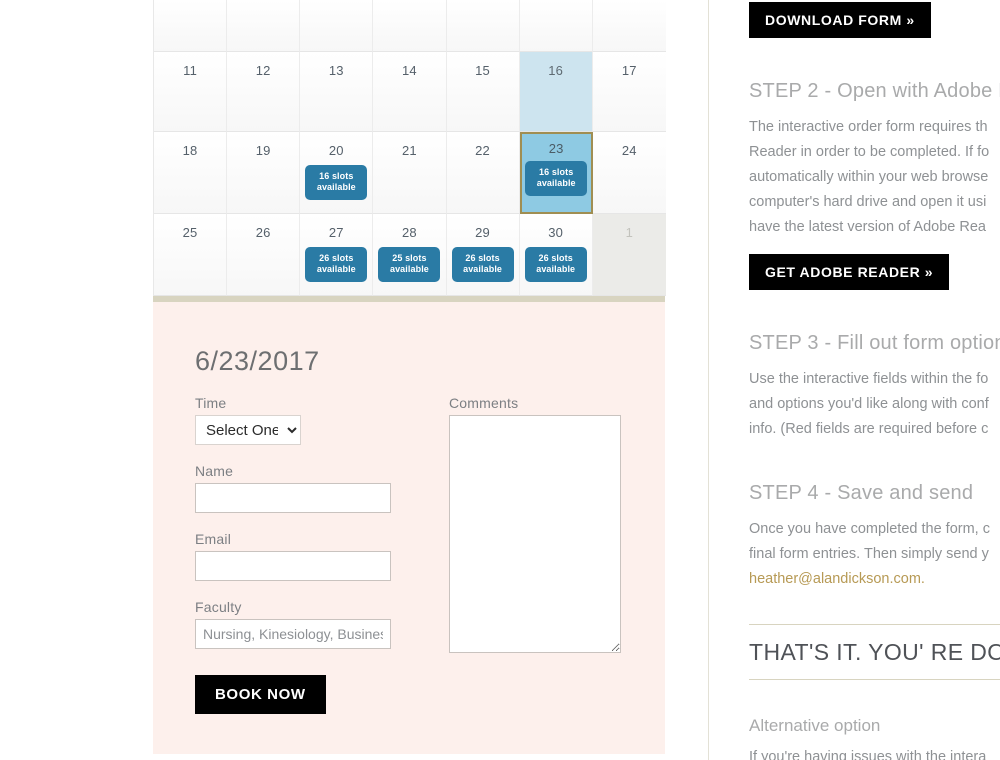 Image resolution: width=1000 pixels, height=760 pixels. Describe the element at coordinates (556, 148) in the screenshot. I see `day-number: 23` at that location.